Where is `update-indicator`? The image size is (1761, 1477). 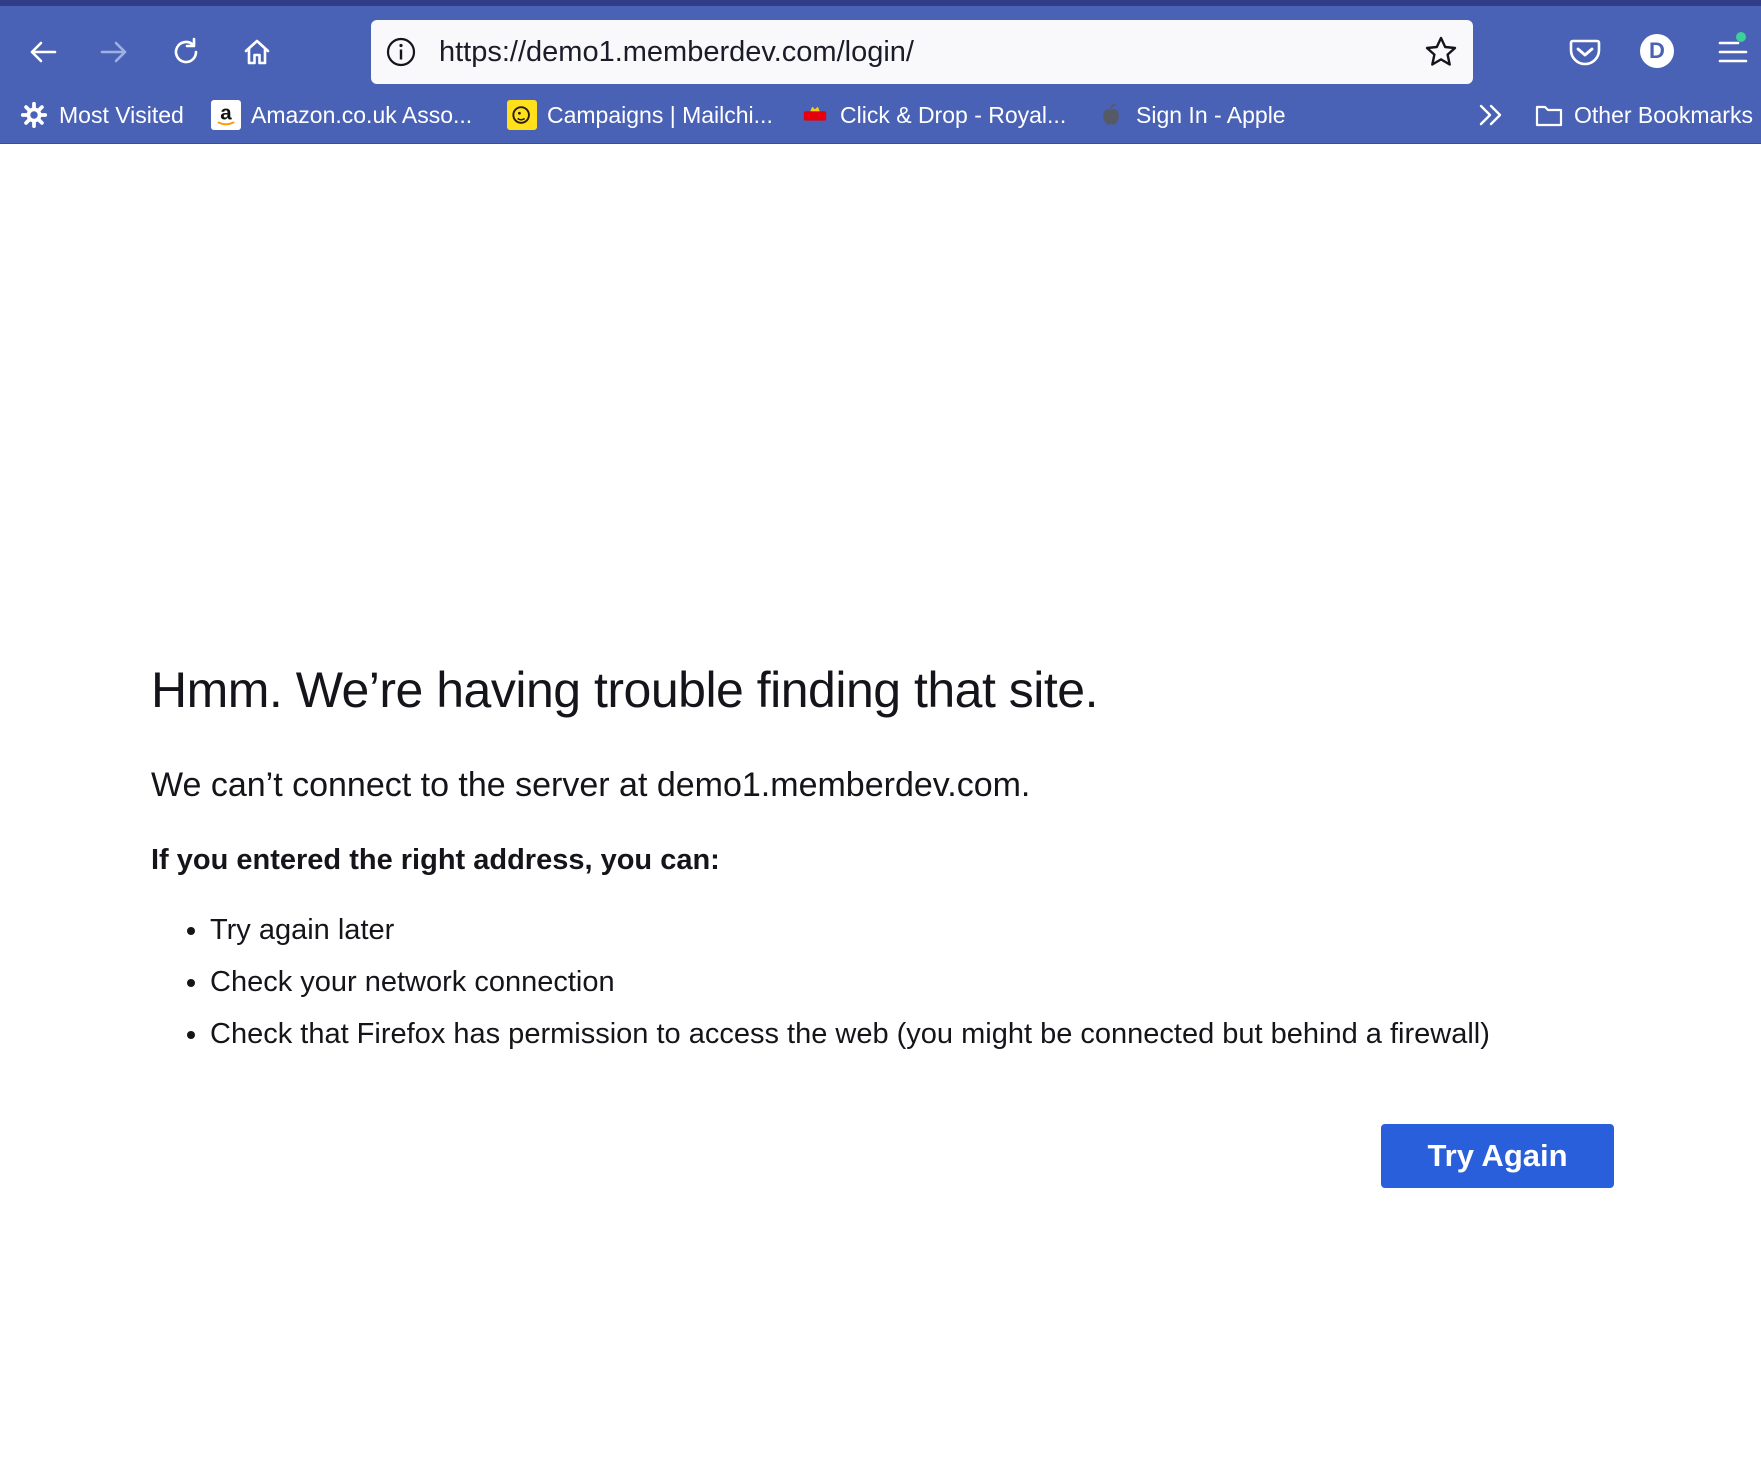
update-indicator is located at coordinates (1741, 37).